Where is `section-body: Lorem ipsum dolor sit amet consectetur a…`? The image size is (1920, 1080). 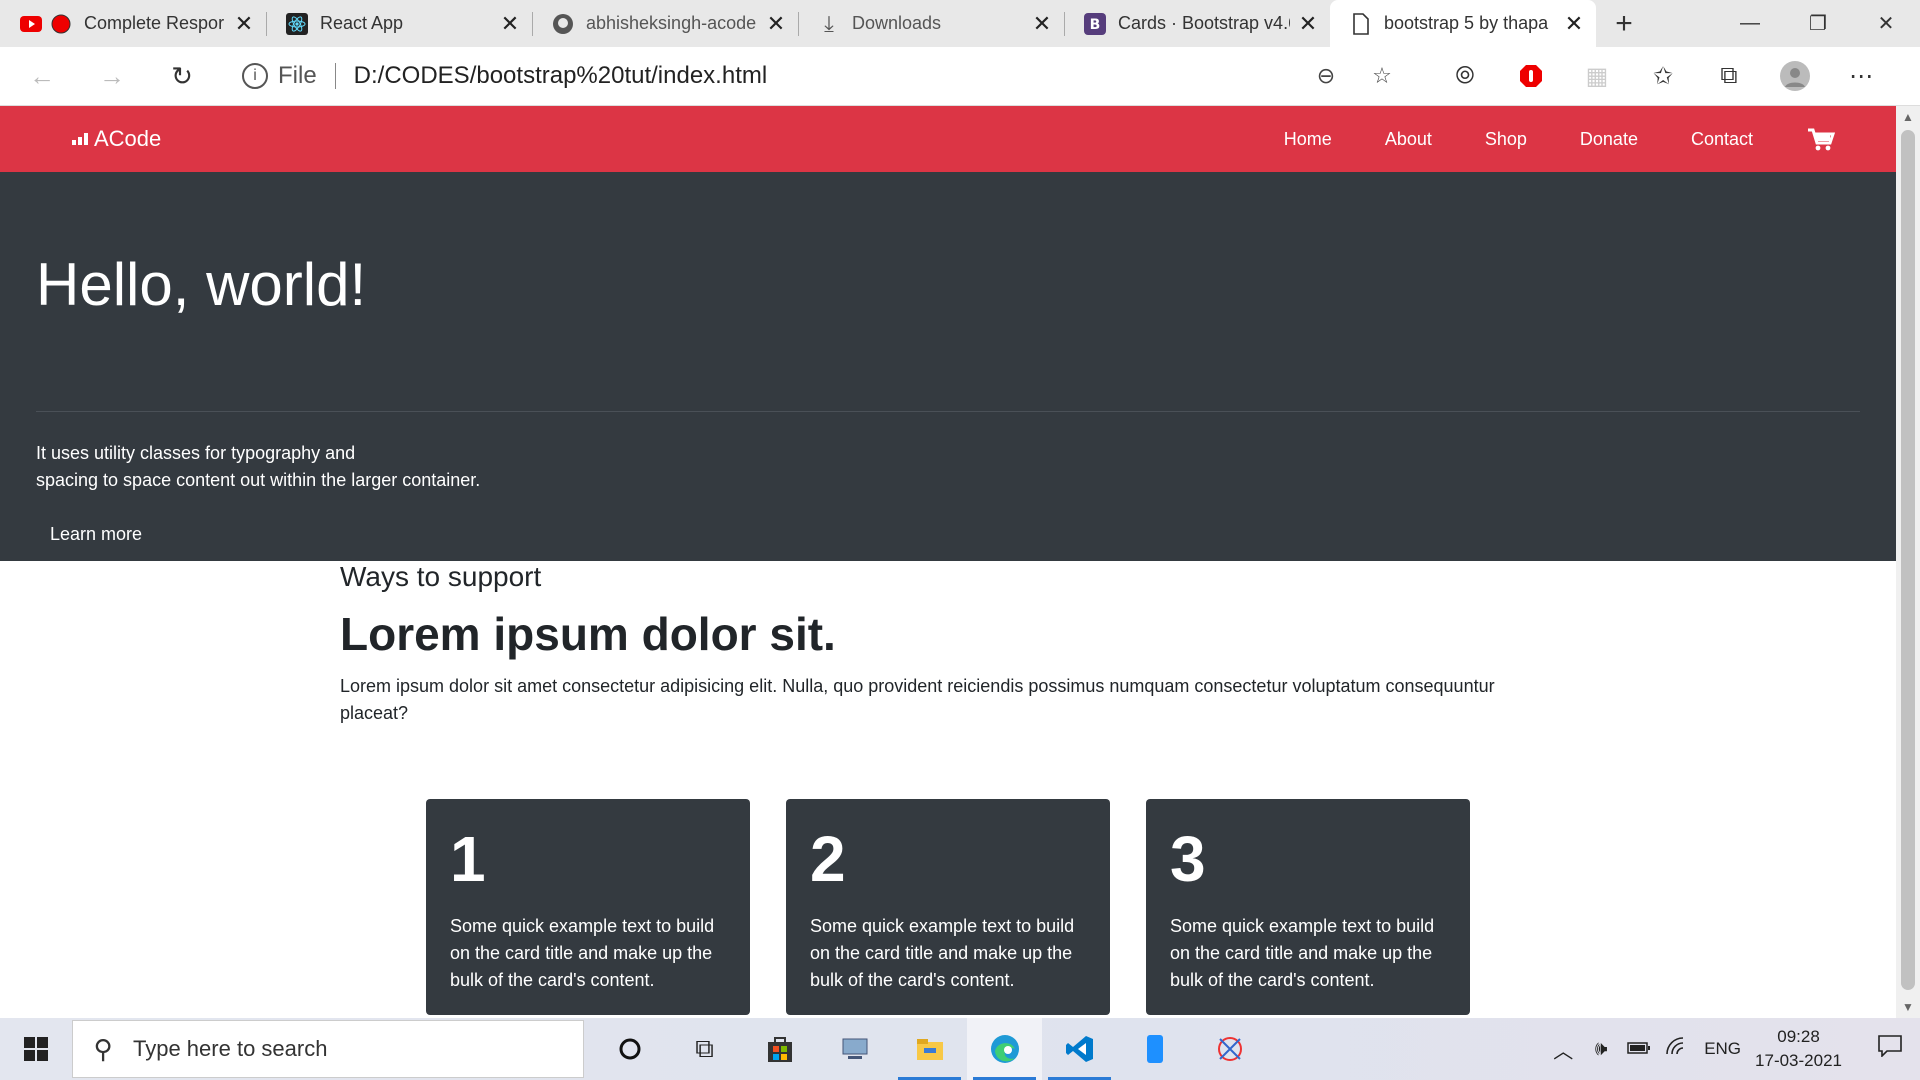 section-body: Lorem ipsum dolor sit amet consectetur a… is located at coordinates (917, 699).